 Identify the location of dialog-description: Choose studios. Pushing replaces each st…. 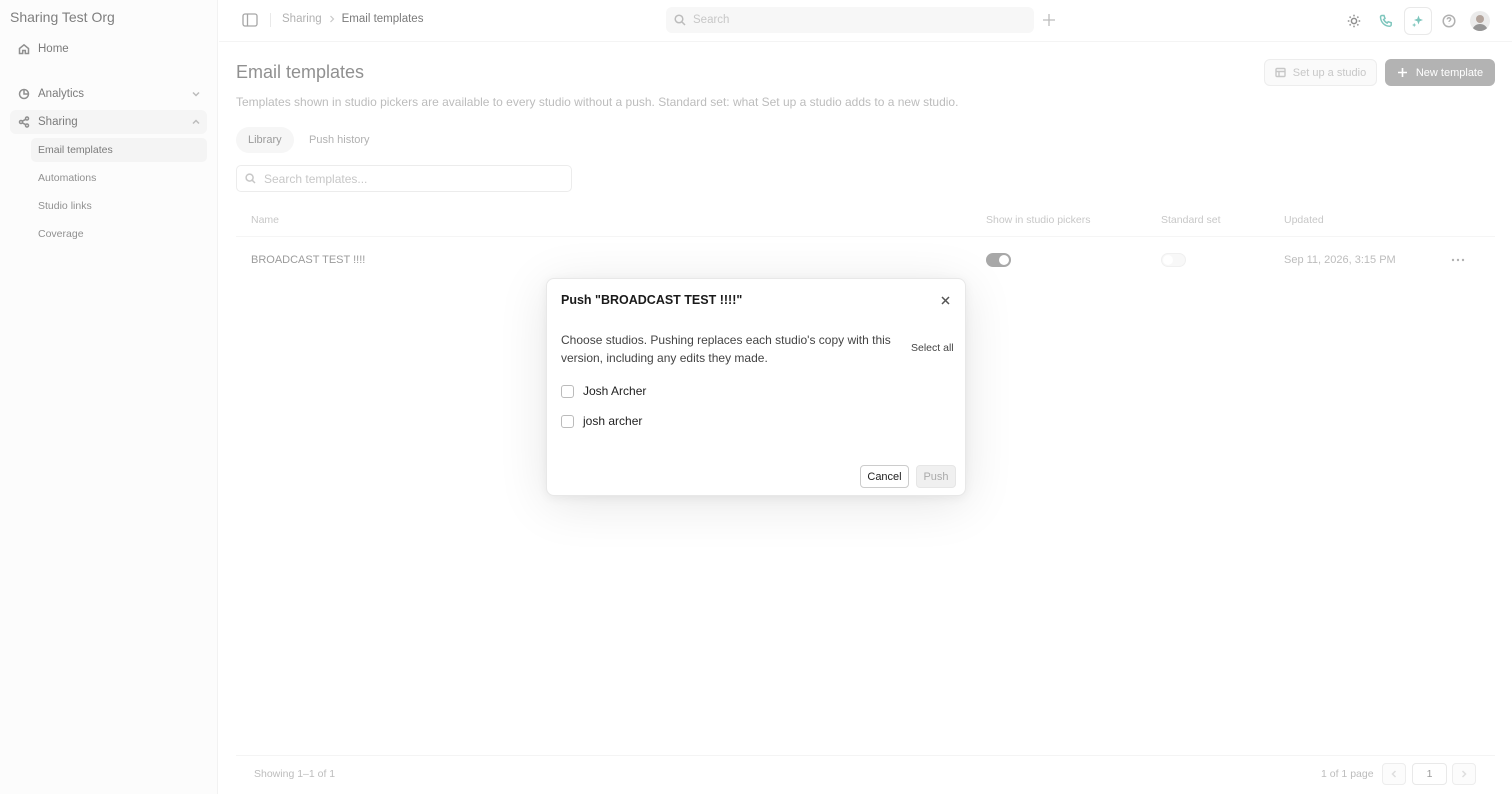
(726, 349).